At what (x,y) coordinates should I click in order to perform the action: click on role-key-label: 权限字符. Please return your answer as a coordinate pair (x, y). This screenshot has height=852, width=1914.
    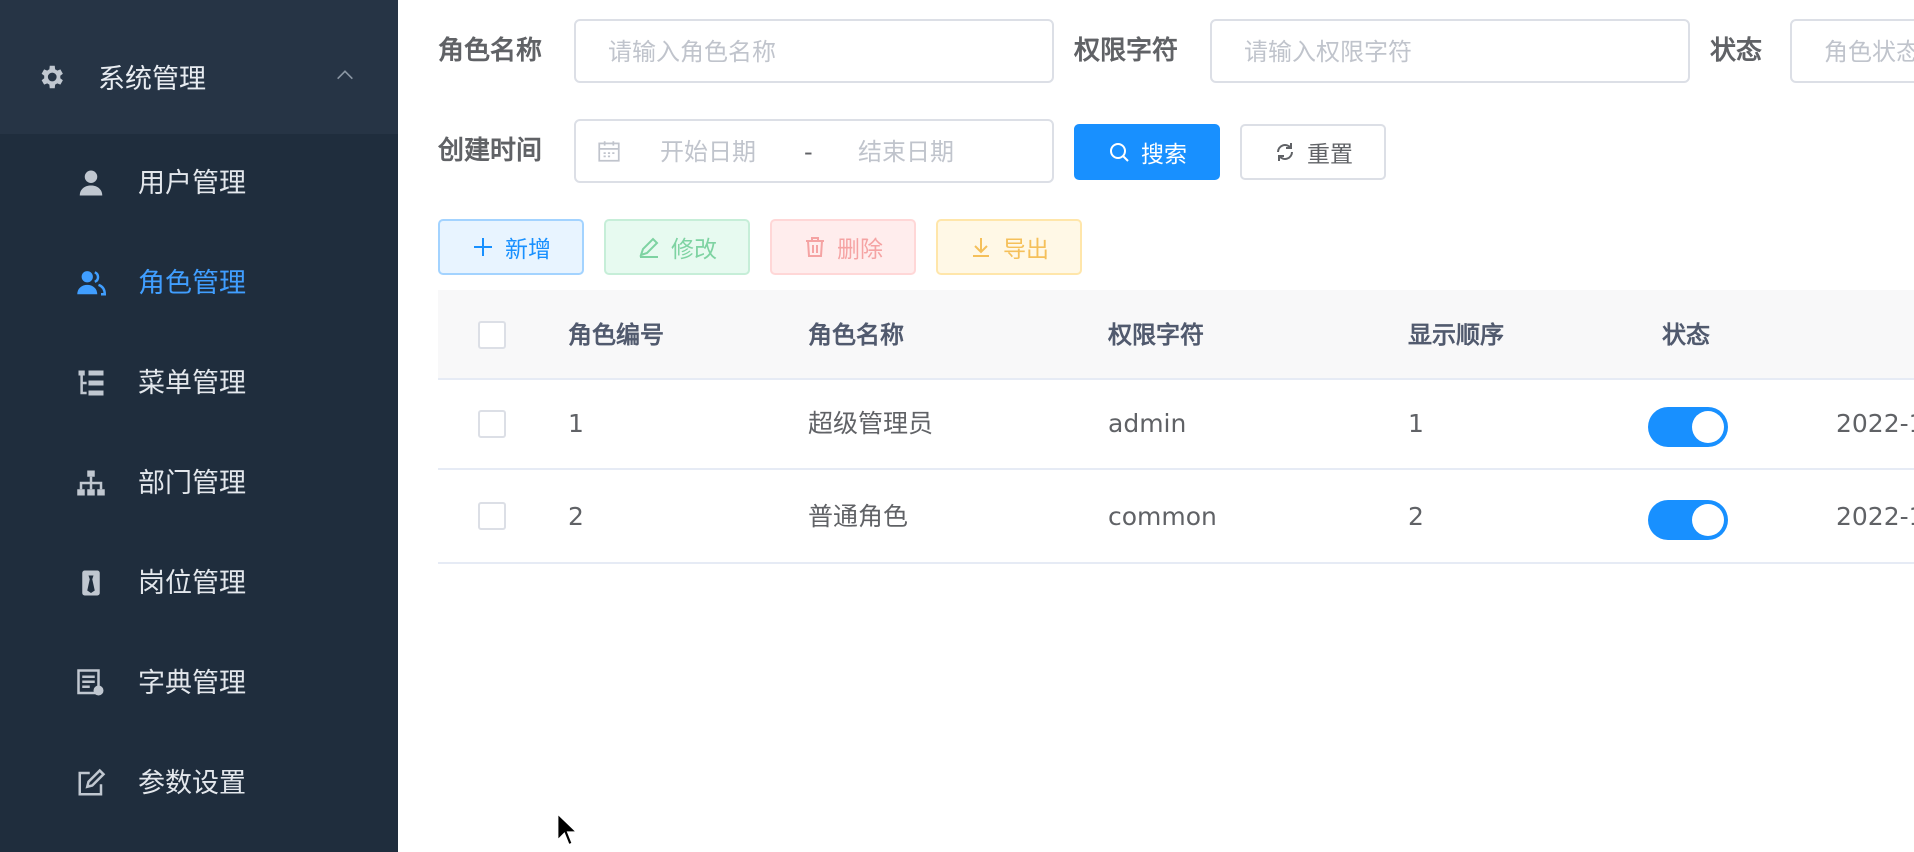
    Looking at the image, I should click on (1126, 51).